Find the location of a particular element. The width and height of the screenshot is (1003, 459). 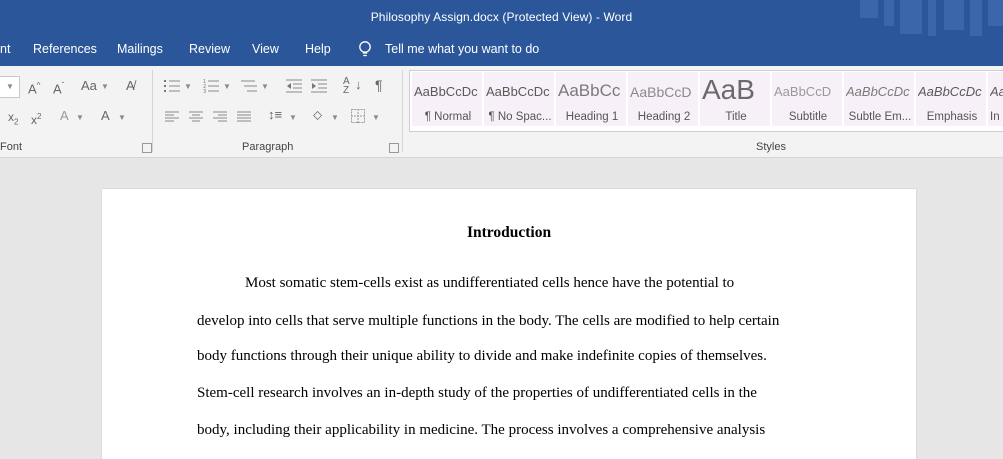

tab-view: View is located at coordinates (265, 49).